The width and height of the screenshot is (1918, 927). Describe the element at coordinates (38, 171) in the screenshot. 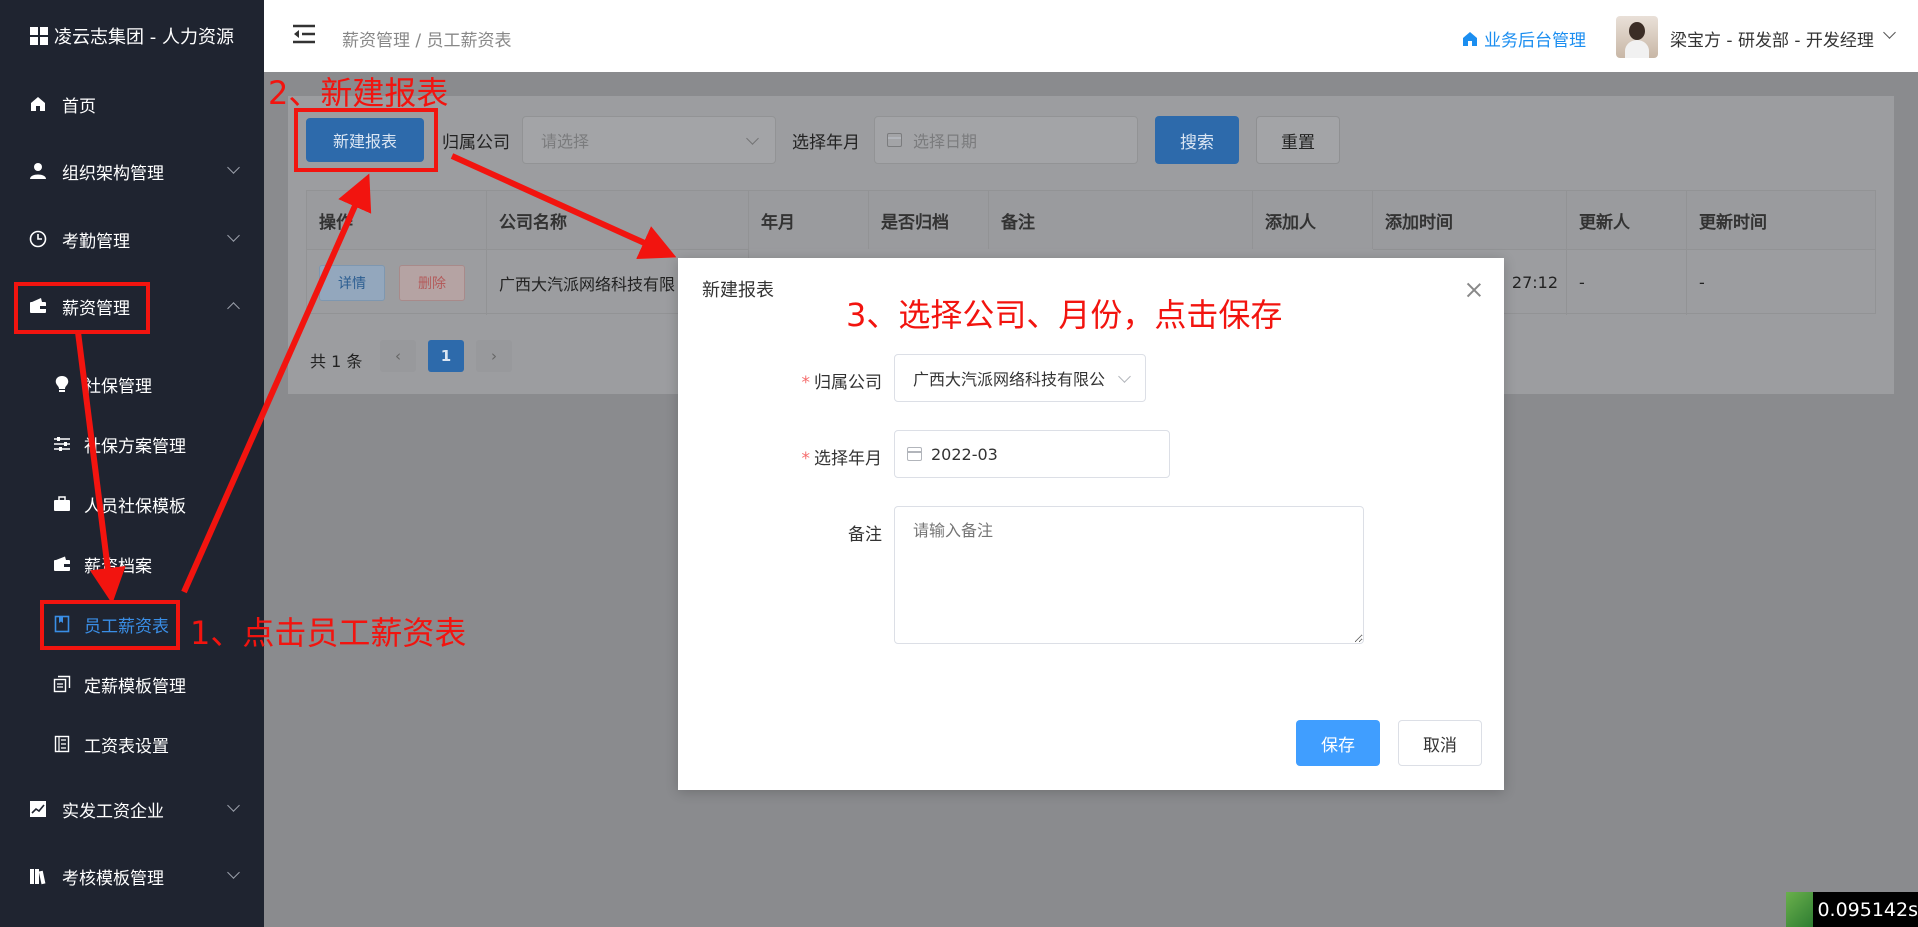

I see `user-icon` at that location.